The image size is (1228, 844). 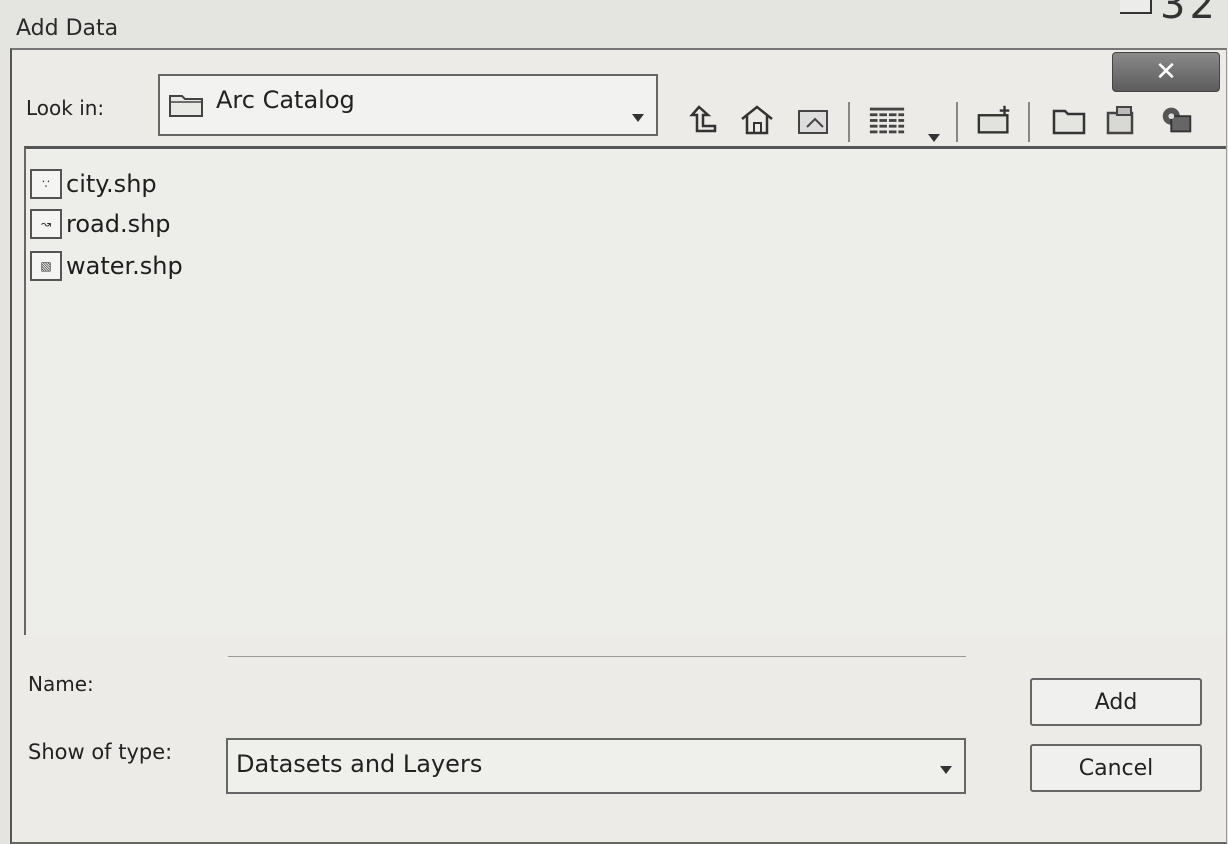 What do you see at coordinates (111, 184) in the screenshot?
I see `file-name: city.shp` at bounding box center [111, 184].